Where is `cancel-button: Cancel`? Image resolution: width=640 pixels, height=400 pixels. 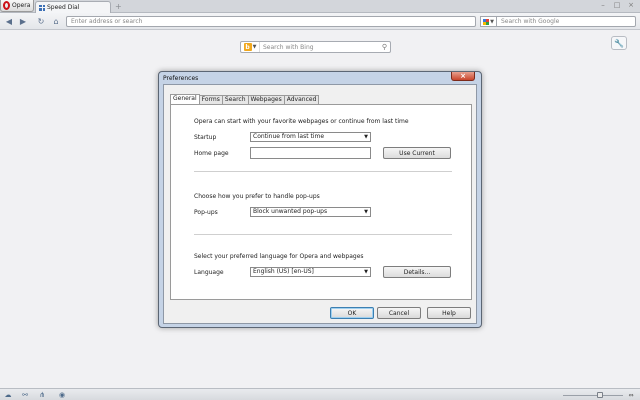 cancel-button: Cancel is located at coordinates (399, 313).